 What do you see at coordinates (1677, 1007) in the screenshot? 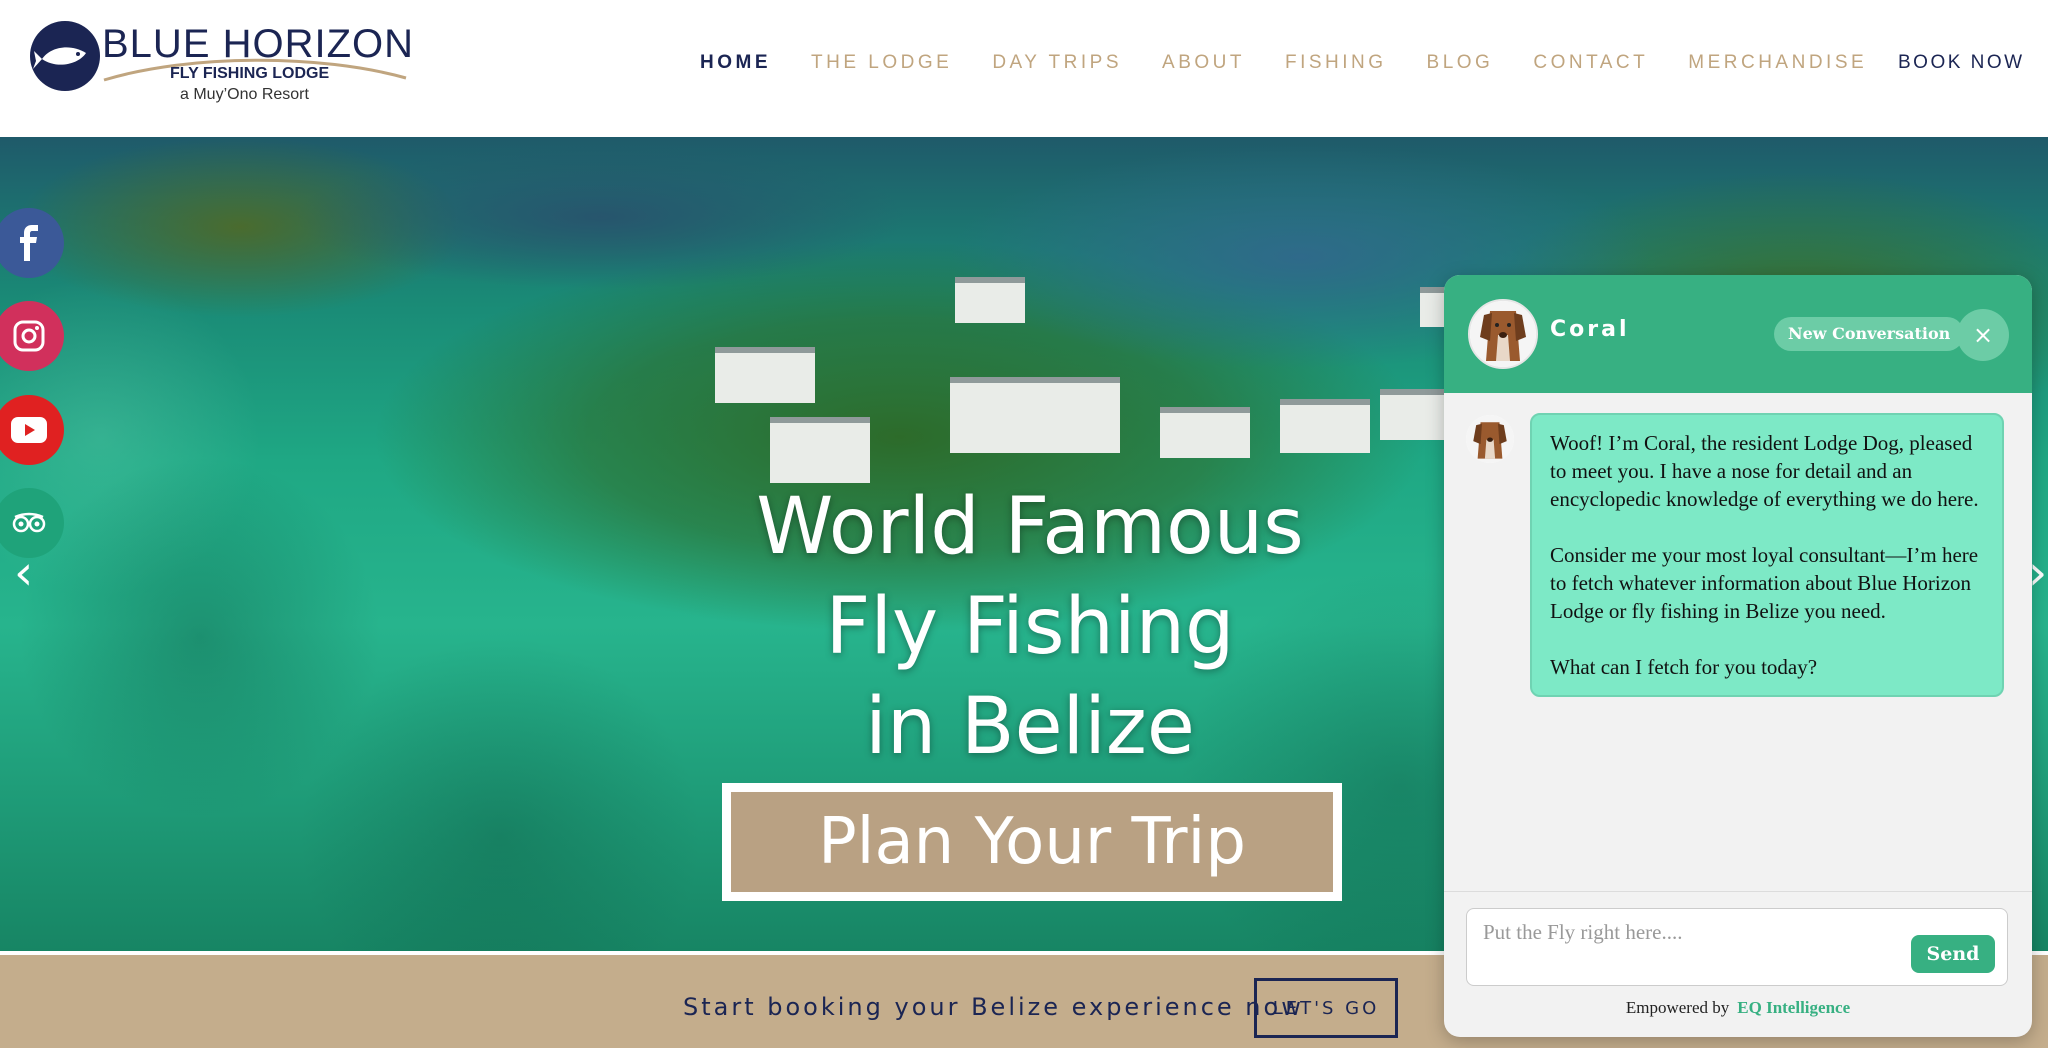
I see `powered-by-prefix: Empowered by` at bounding box center [1677, 1007].